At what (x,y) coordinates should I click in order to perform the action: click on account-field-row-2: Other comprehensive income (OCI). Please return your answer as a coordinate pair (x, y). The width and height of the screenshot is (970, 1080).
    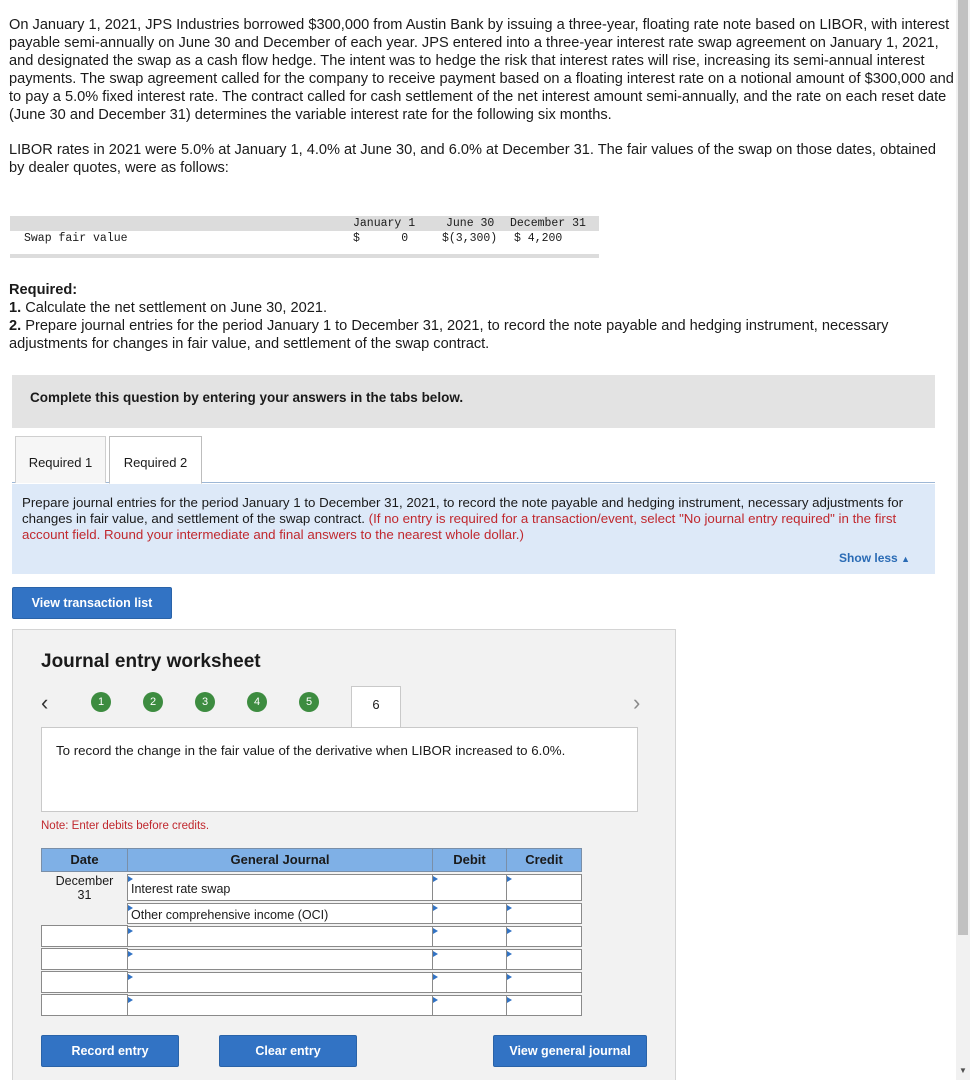
    Looking at the image, I should click on (280, 913).